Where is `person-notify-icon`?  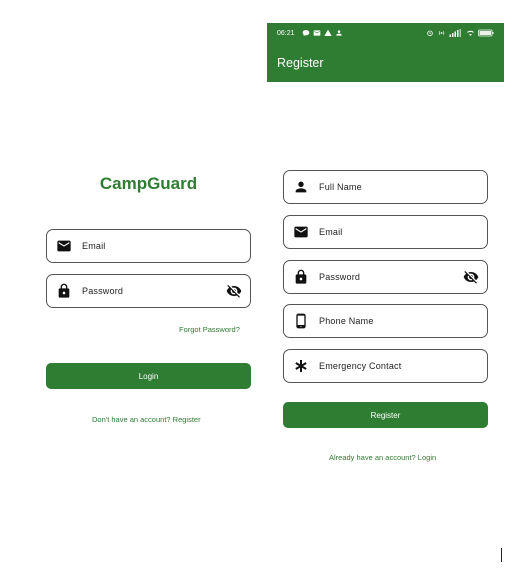 person-notify-icon is located at coordinates (339, 33).